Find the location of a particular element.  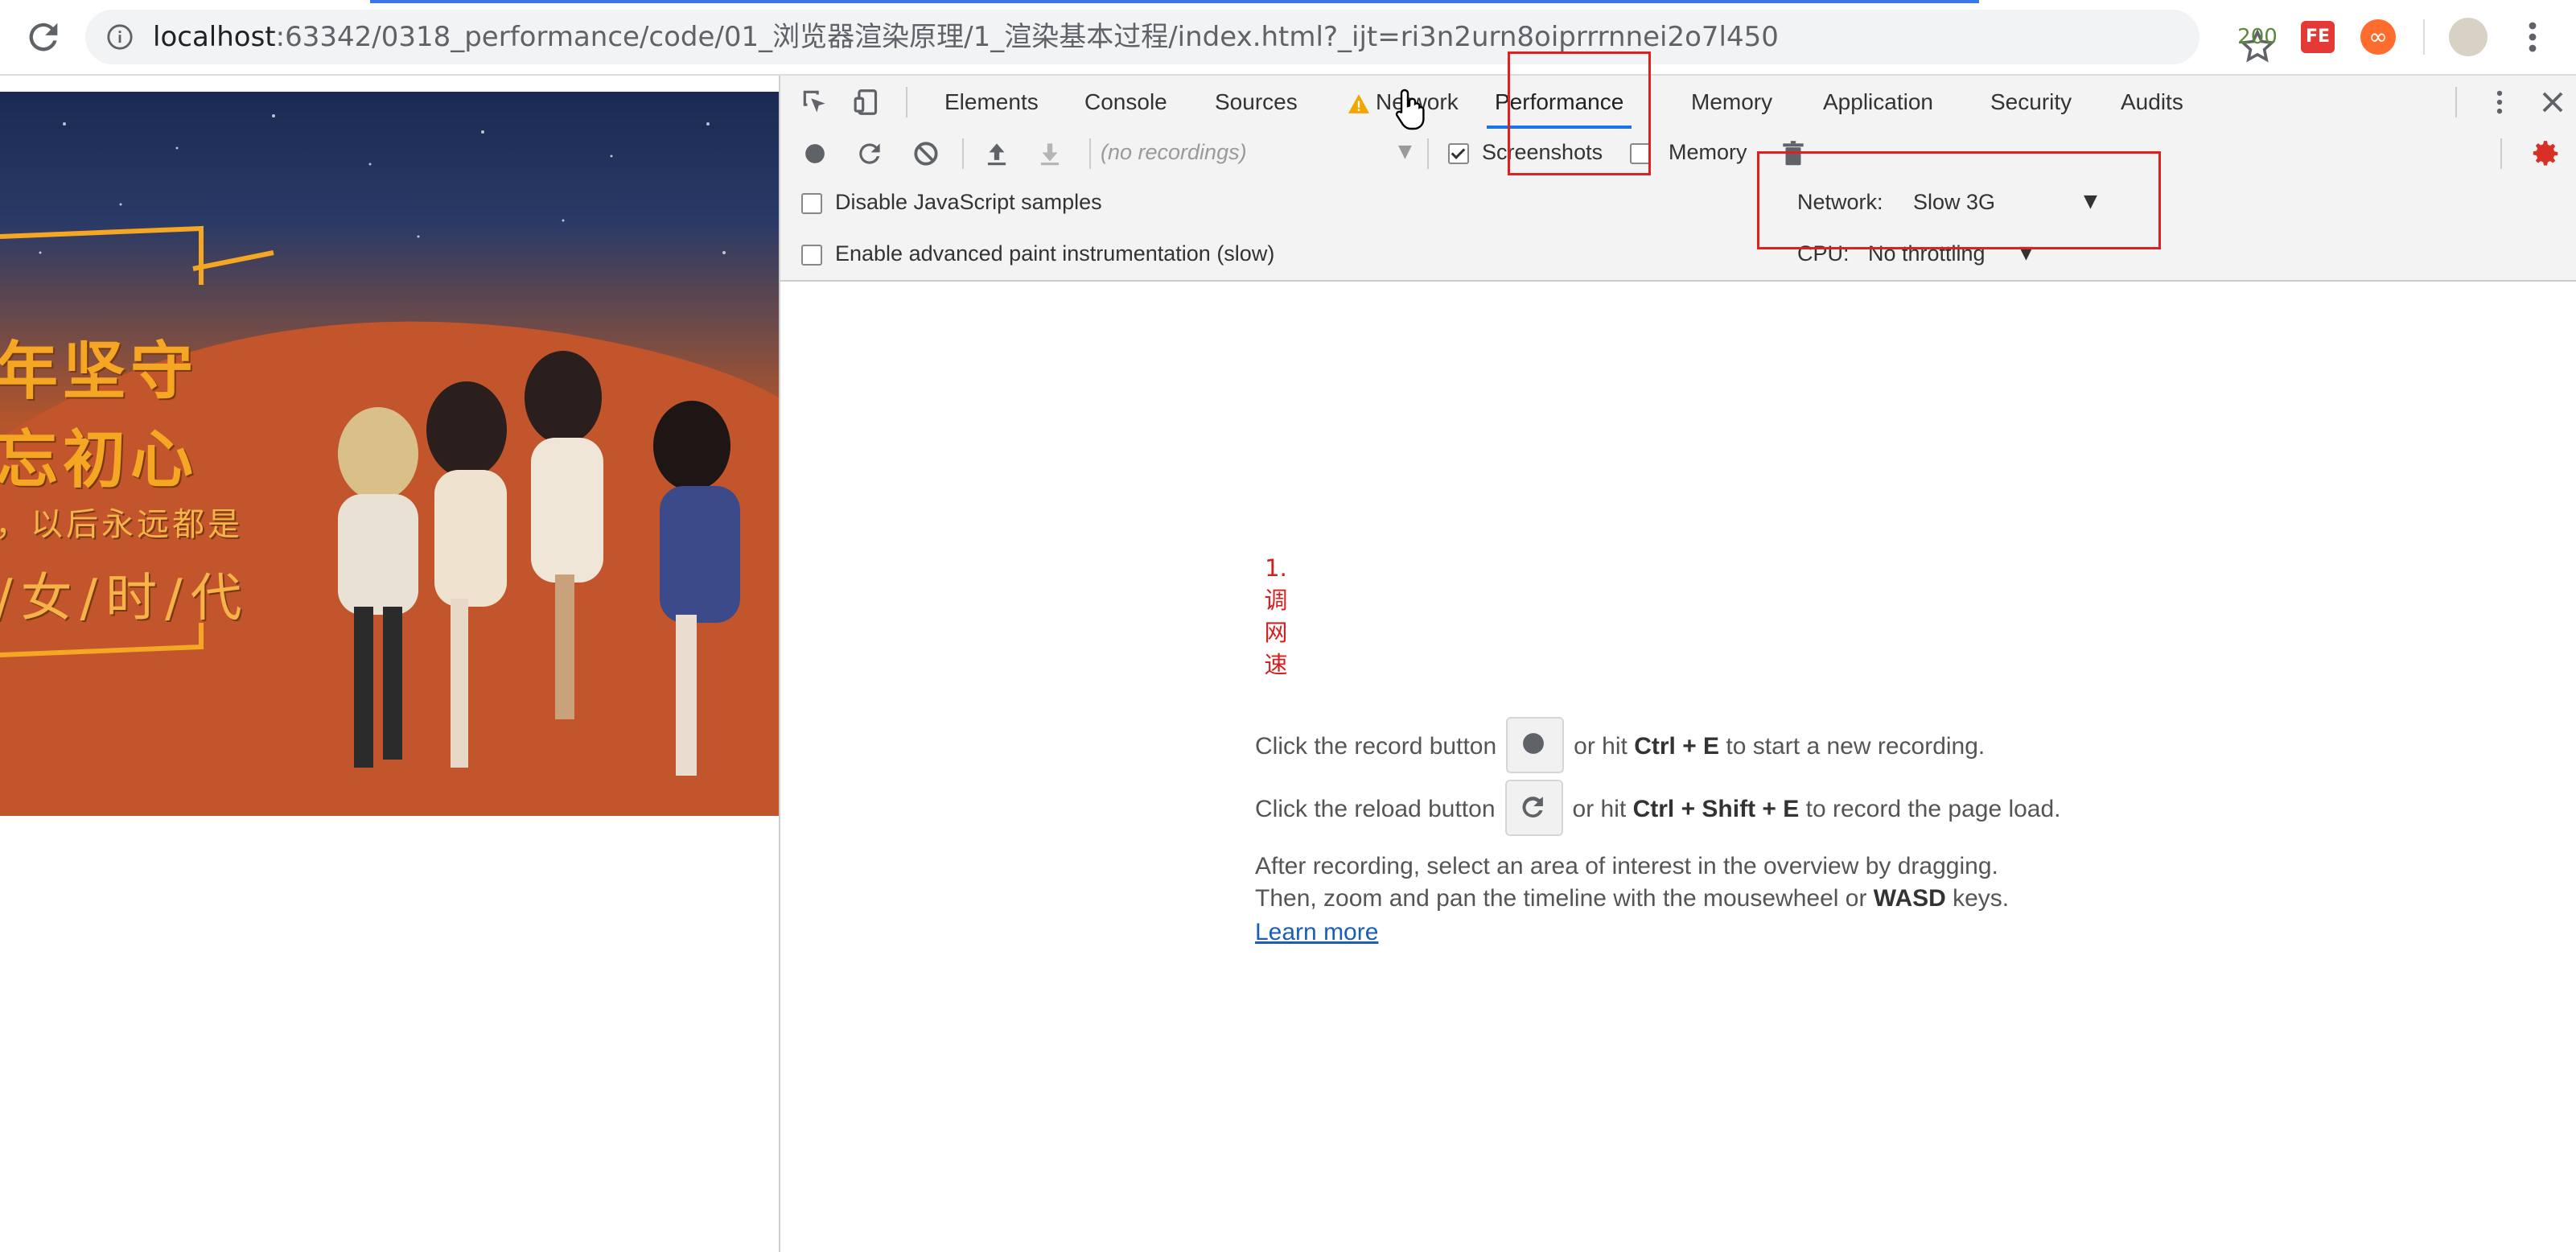

clear-icon is located at coordinates (926, 153).